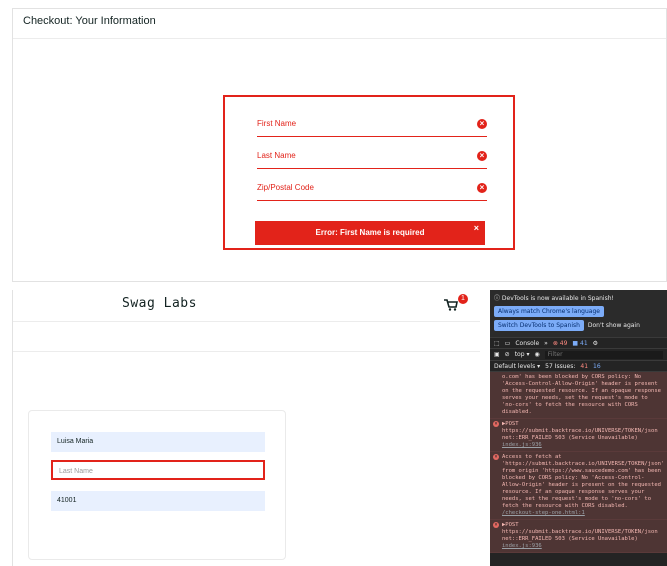 This screenshot has width=667, height=566. I want to click on live-expression-eye-icon: ◉, so click(536, 354).